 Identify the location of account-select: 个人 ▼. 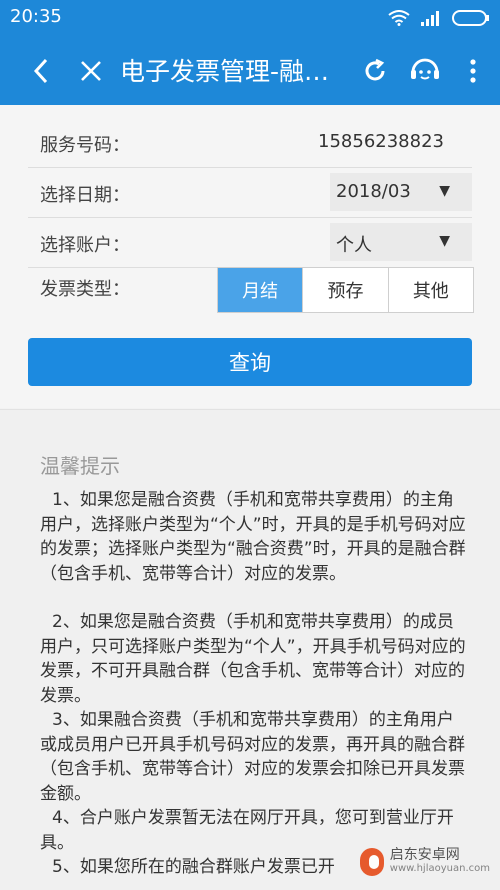
(401, 242).